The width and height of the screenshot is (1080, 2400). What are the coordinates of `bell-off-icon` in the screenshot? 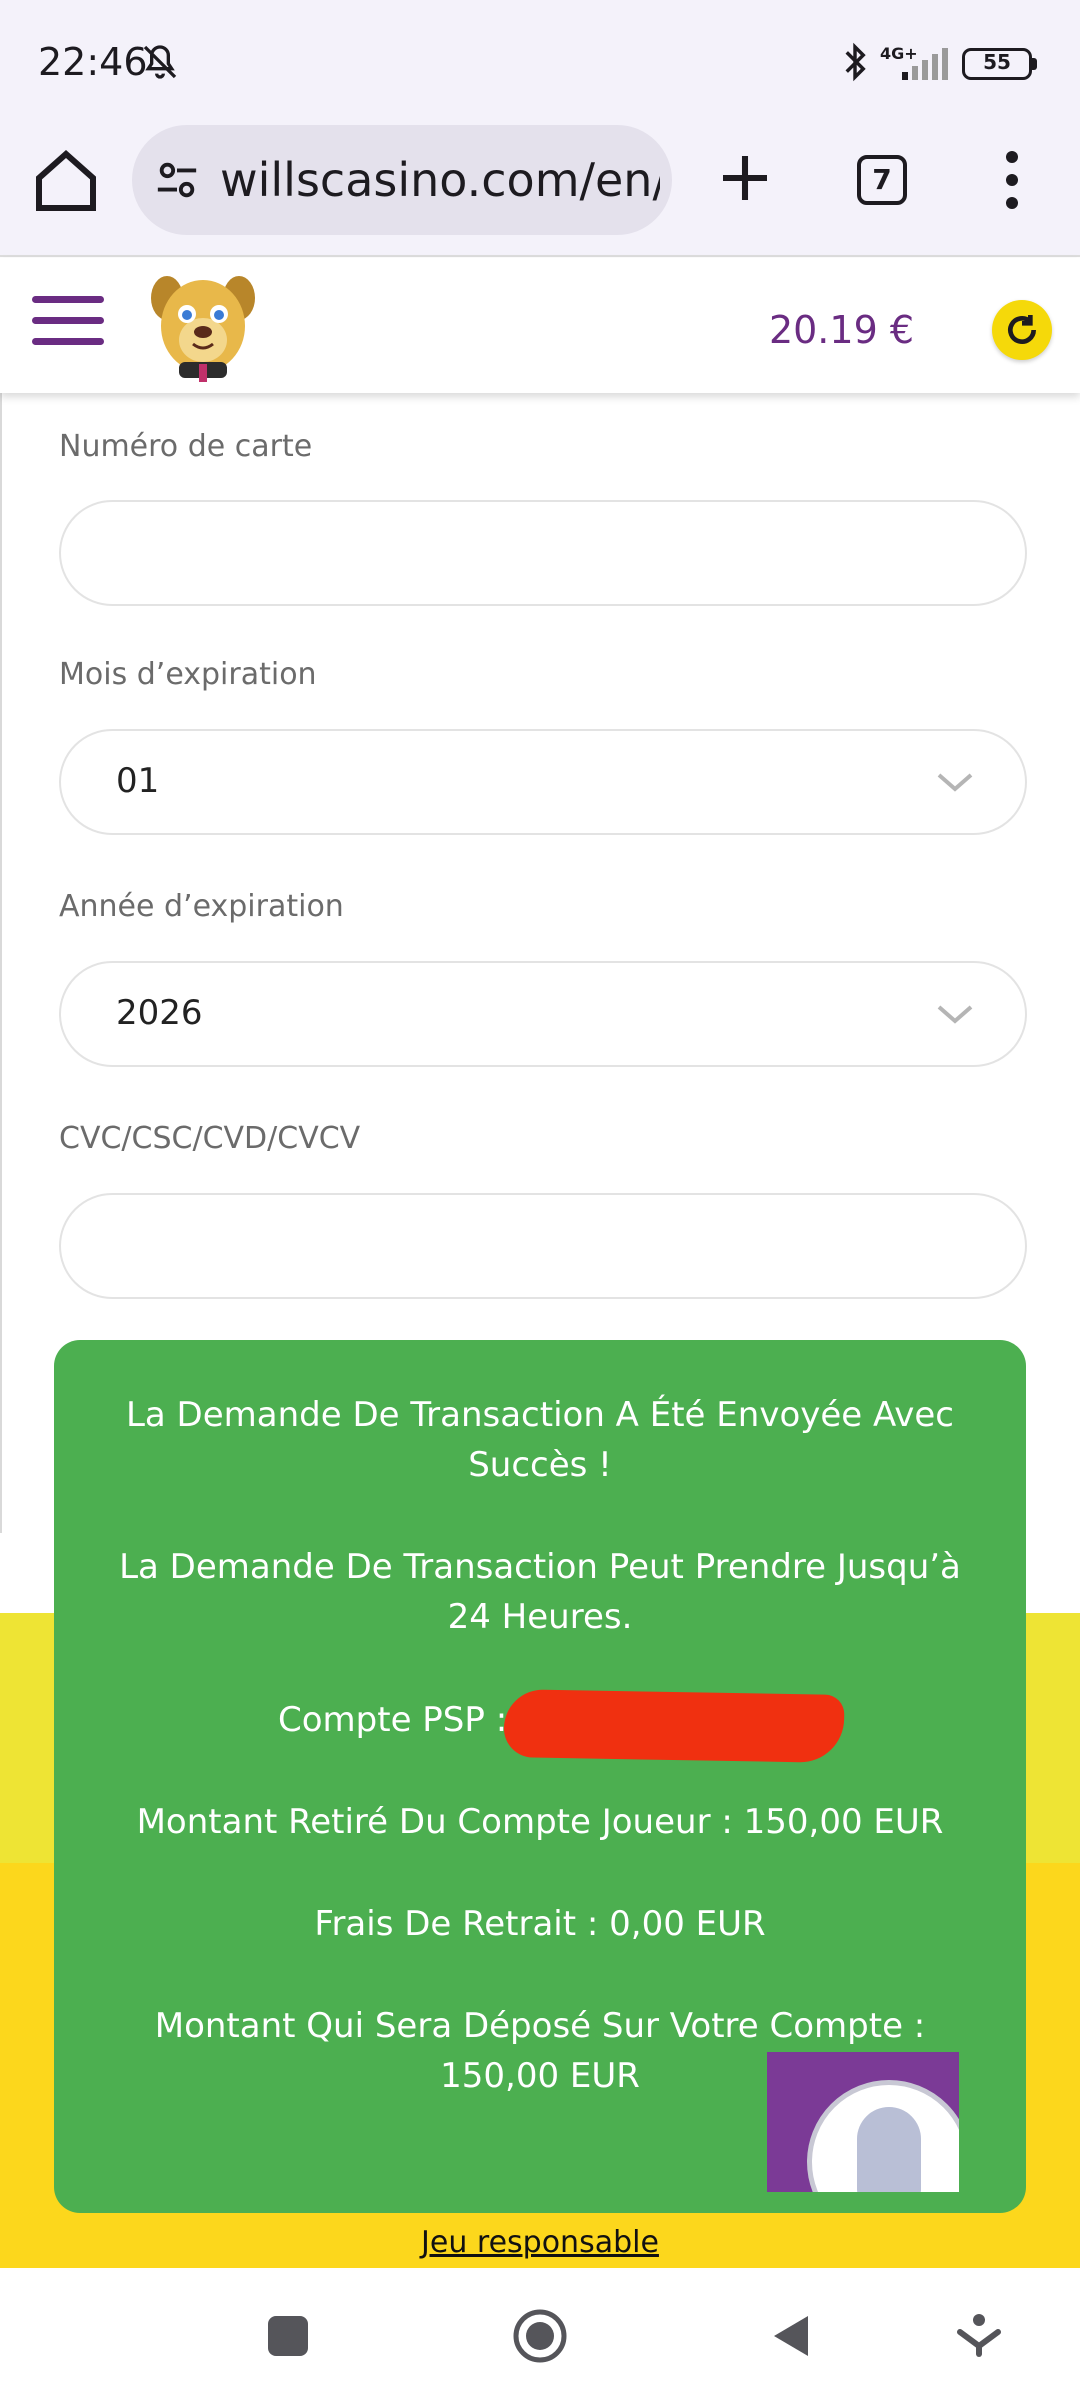 It's located at (160, 62).